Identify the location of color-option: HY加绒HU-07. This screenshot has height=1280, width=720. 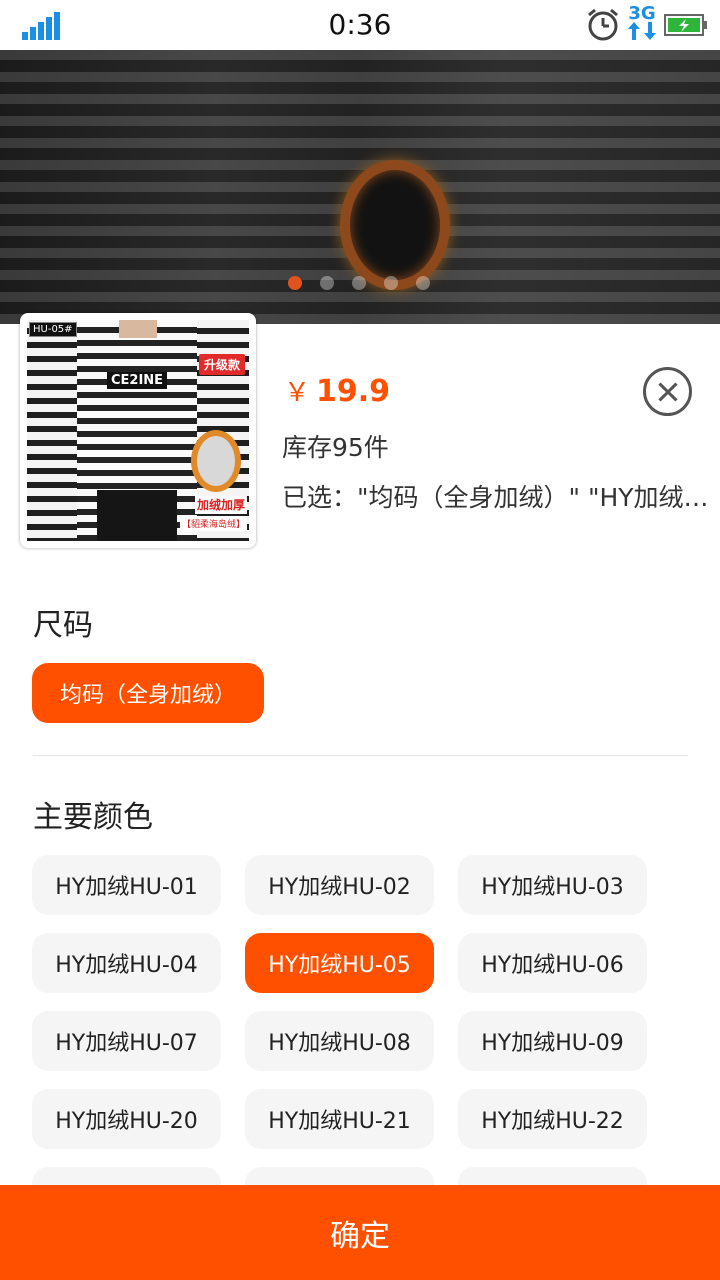
(126, 1041).